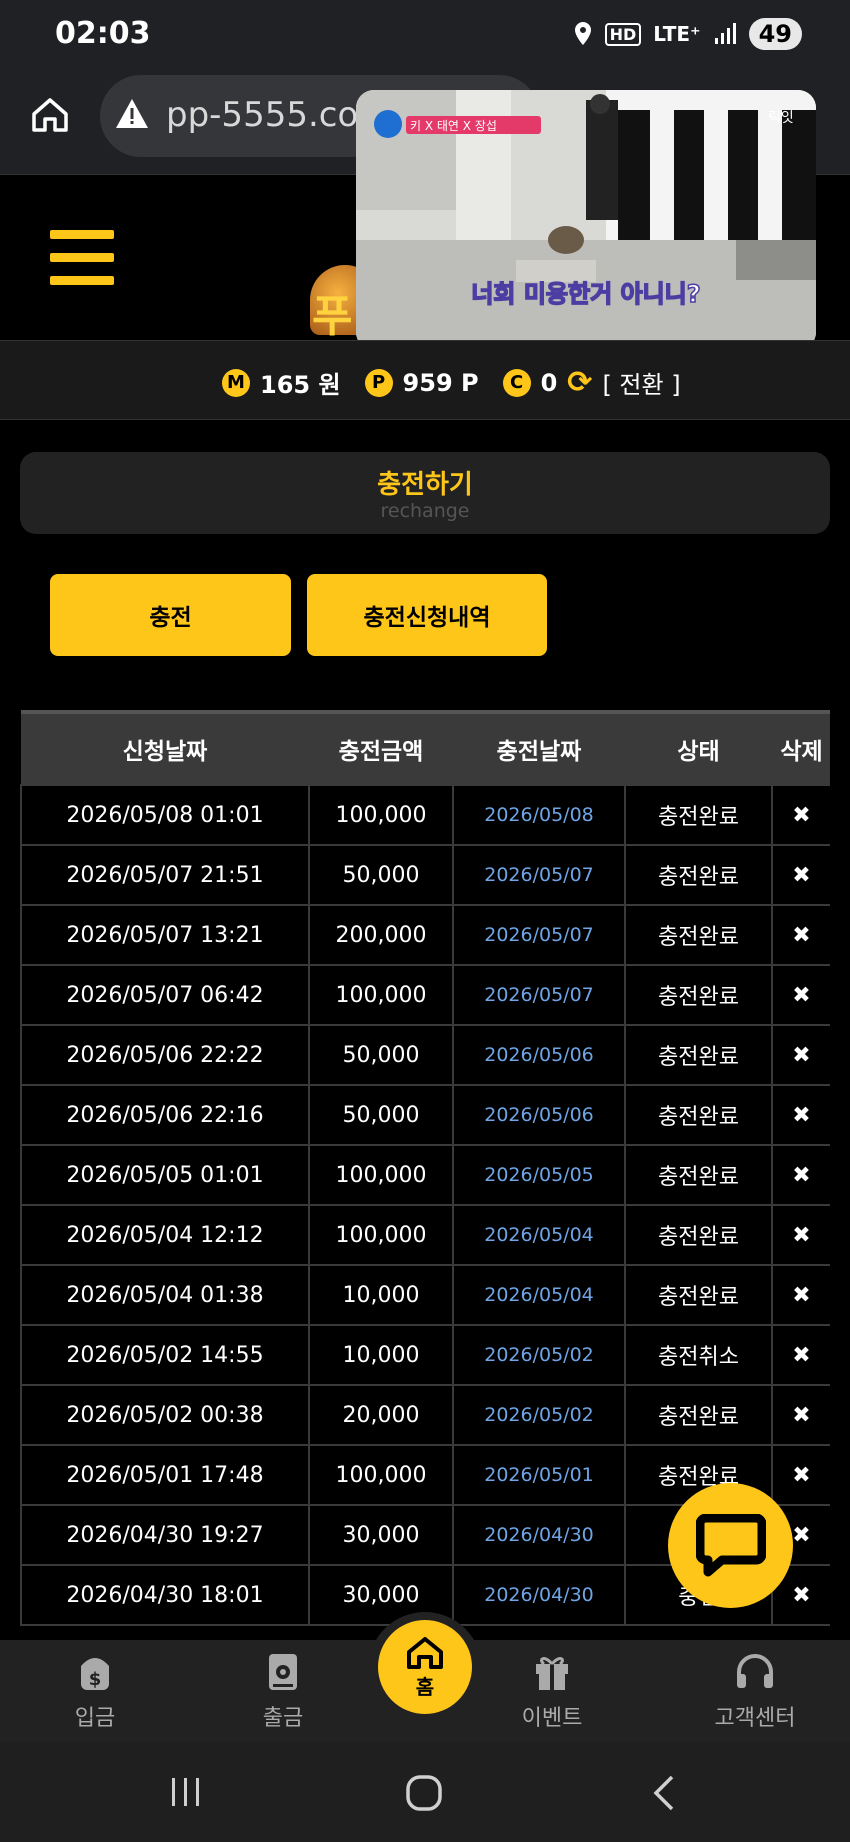 The height and width of the screenshot is (1842, 850). I want to click on nav-withdraw-label: 출금, so click(283, 1718).